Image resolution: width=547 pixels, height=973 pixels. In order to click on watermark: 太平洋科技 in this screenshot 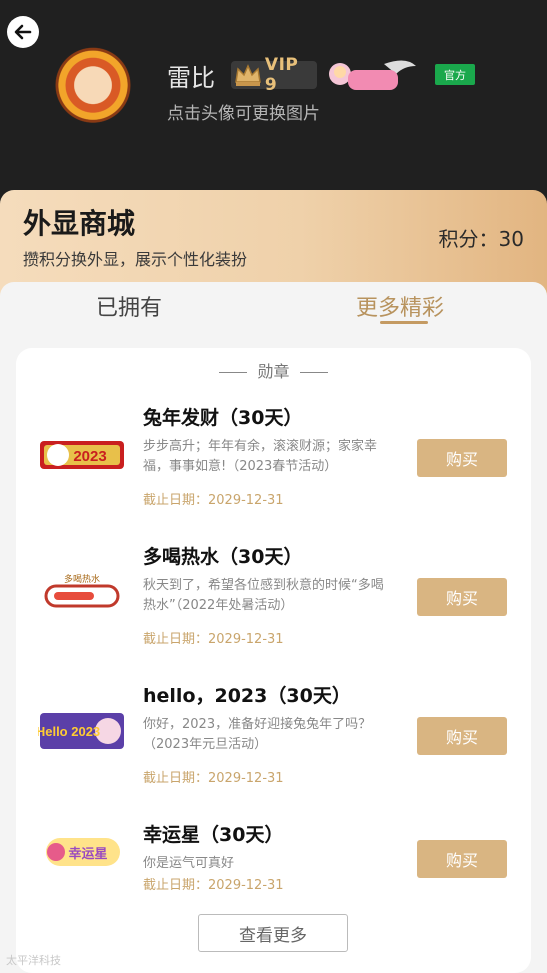, I will do `click(33, 960)`.